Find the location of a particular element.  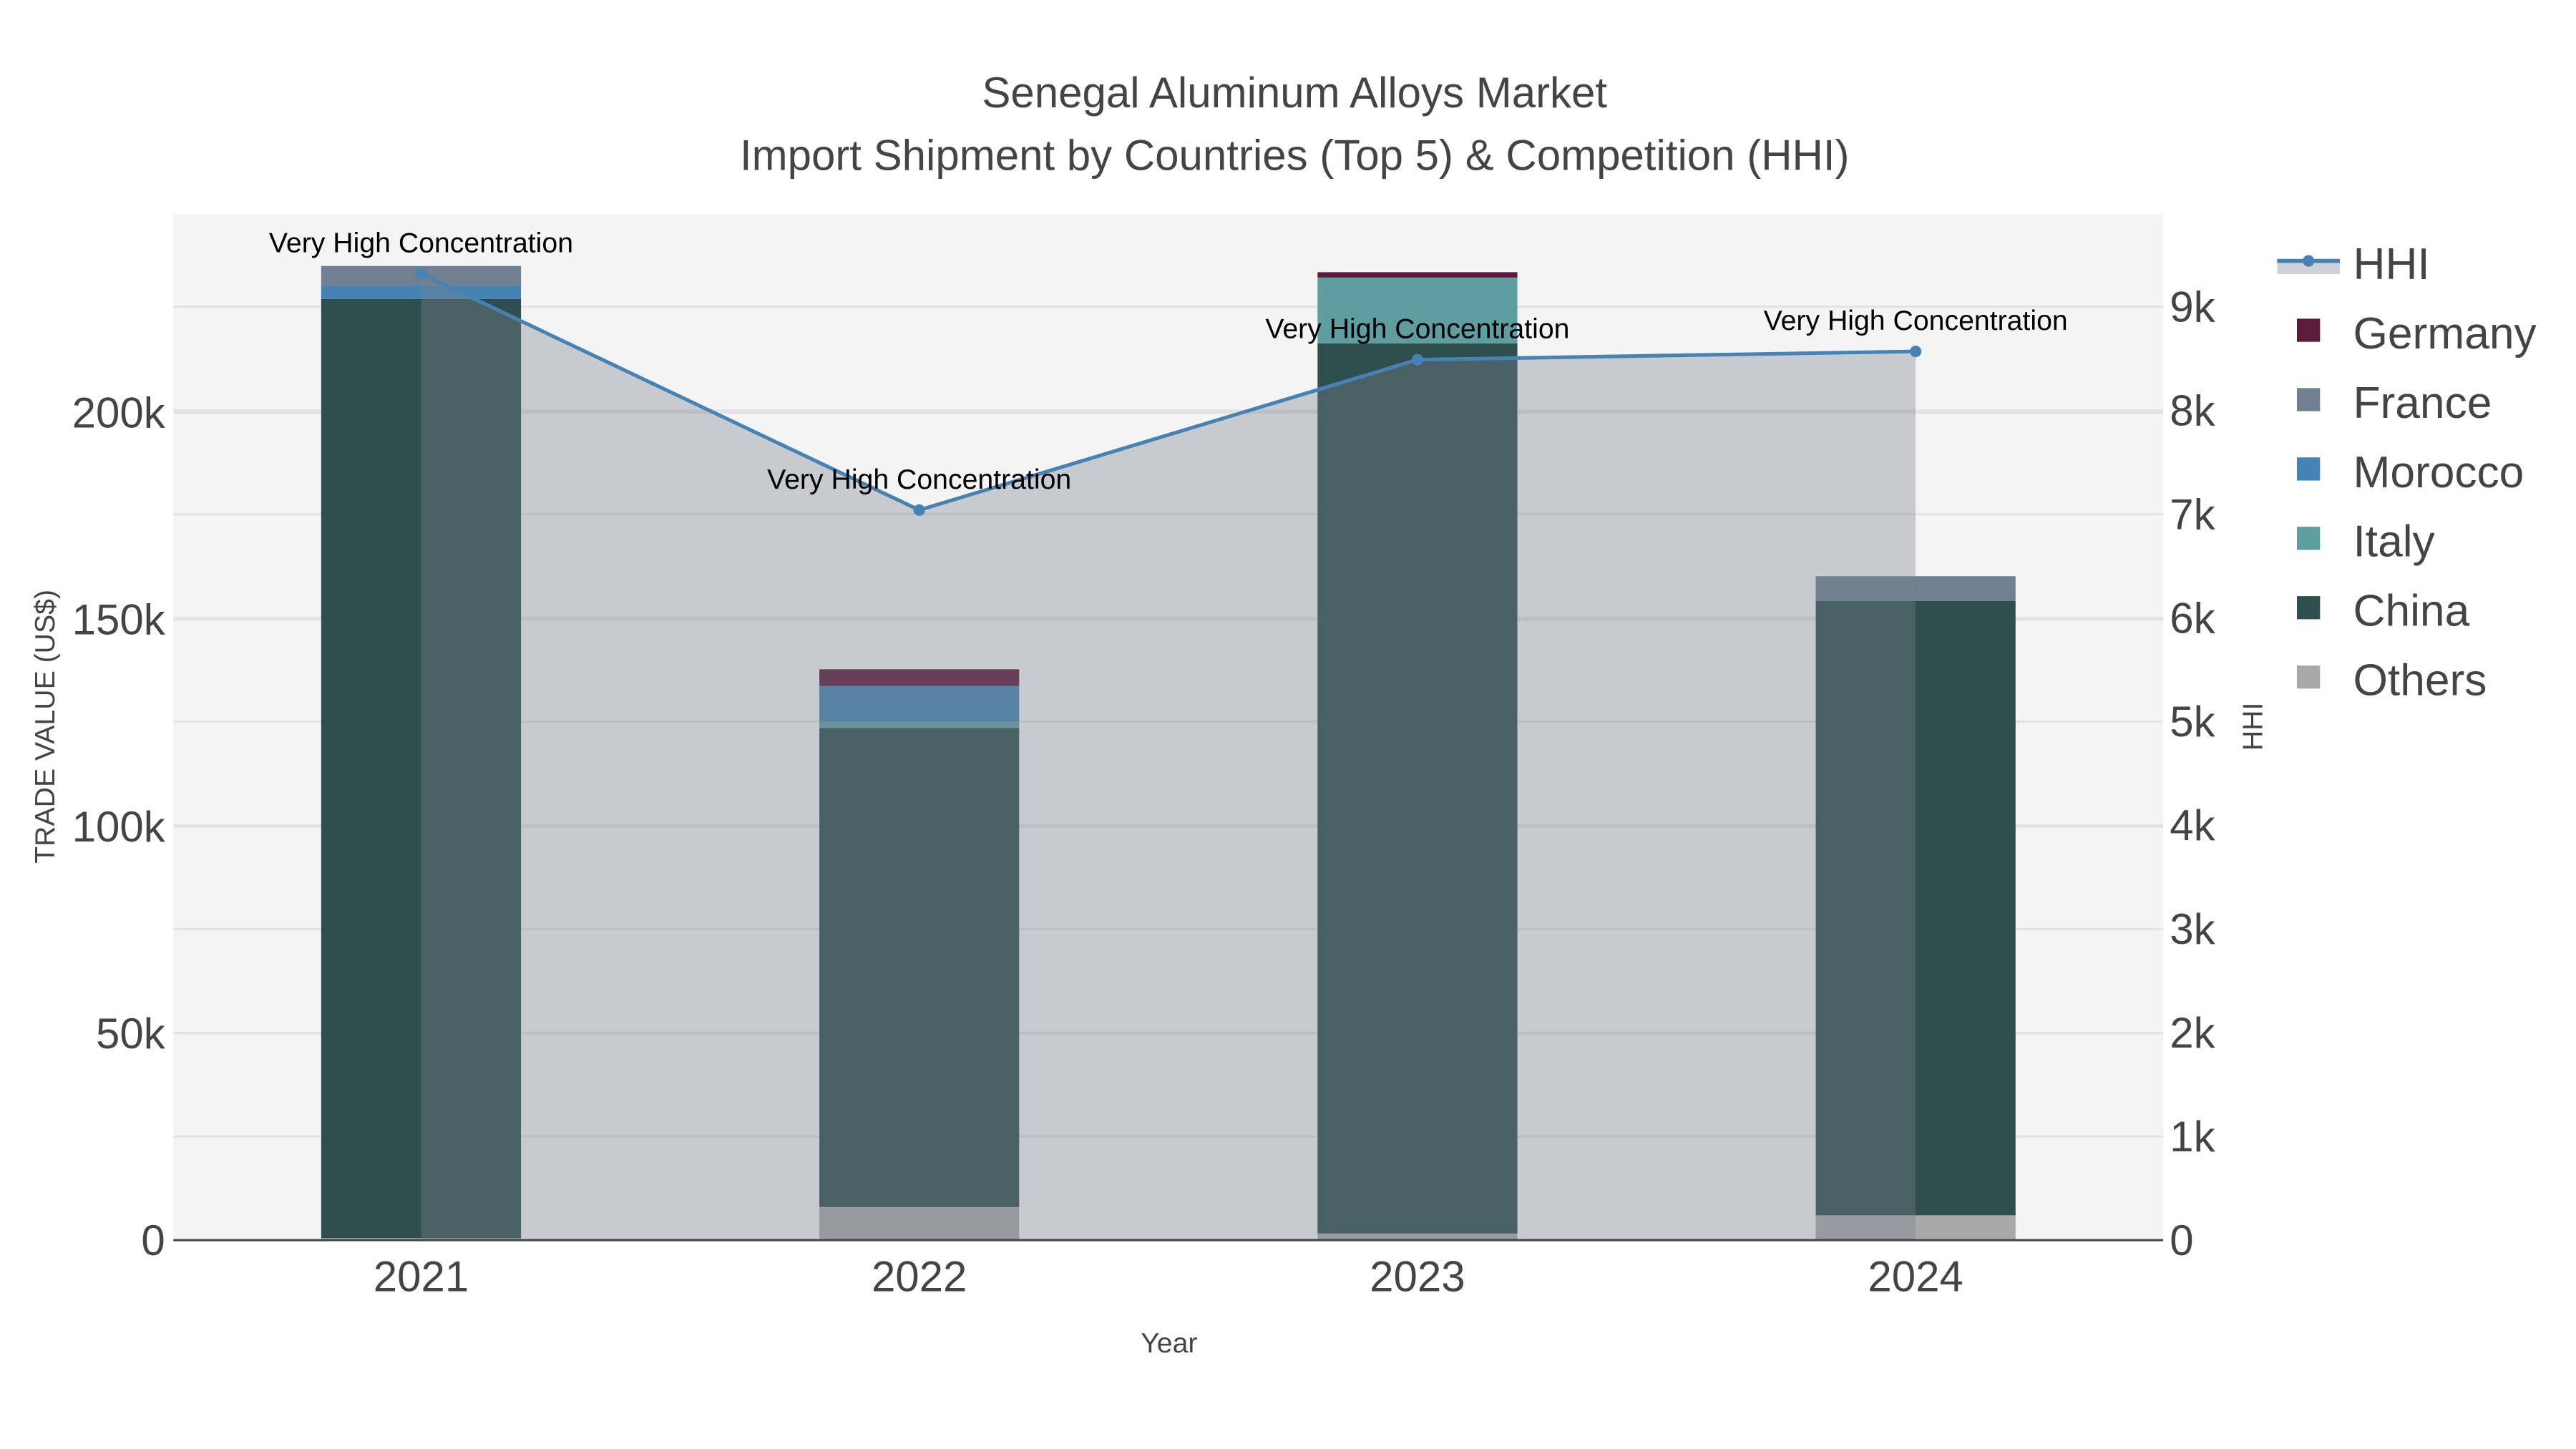

y-tick-label: 100k is located at coordinates (119, 827).